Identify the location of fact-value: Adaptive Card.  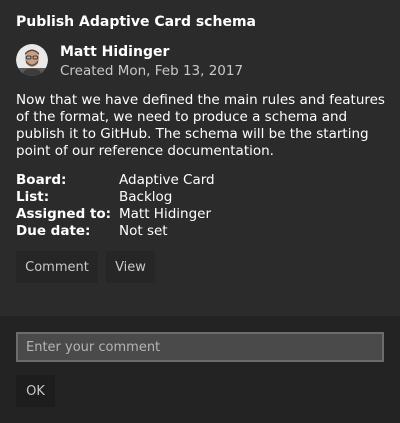
(167, 180).